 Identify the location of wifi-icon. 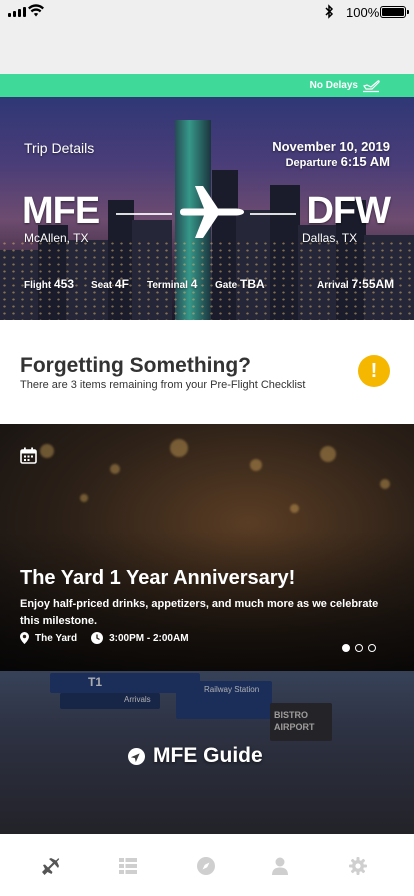
(36, 10).